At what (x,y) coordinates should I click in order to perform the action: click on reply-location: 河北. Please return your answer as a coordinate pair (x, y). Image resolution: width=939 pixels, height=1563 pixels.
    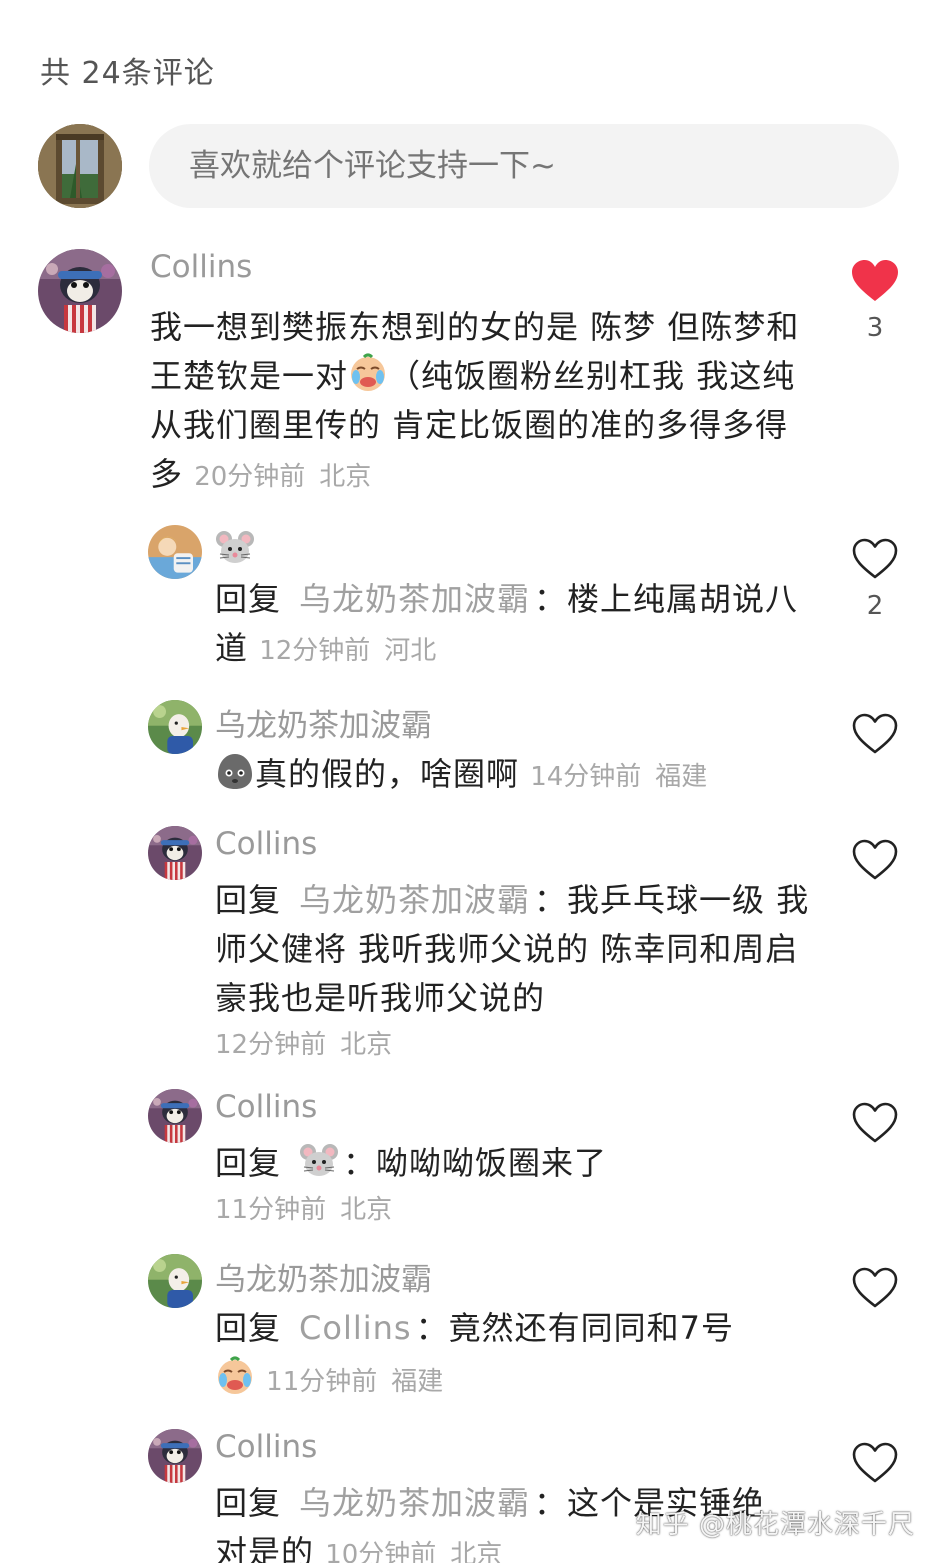
    Looking at the image, I should click on (410, 651).